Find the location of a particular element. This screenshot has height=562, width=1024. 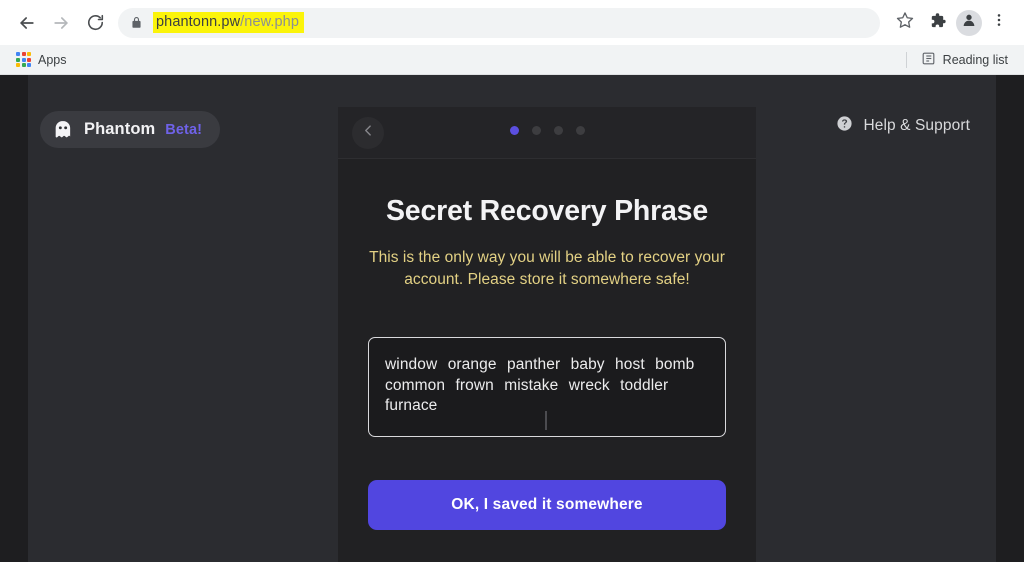

puzzle-icon is located at coordinates (937, 23).